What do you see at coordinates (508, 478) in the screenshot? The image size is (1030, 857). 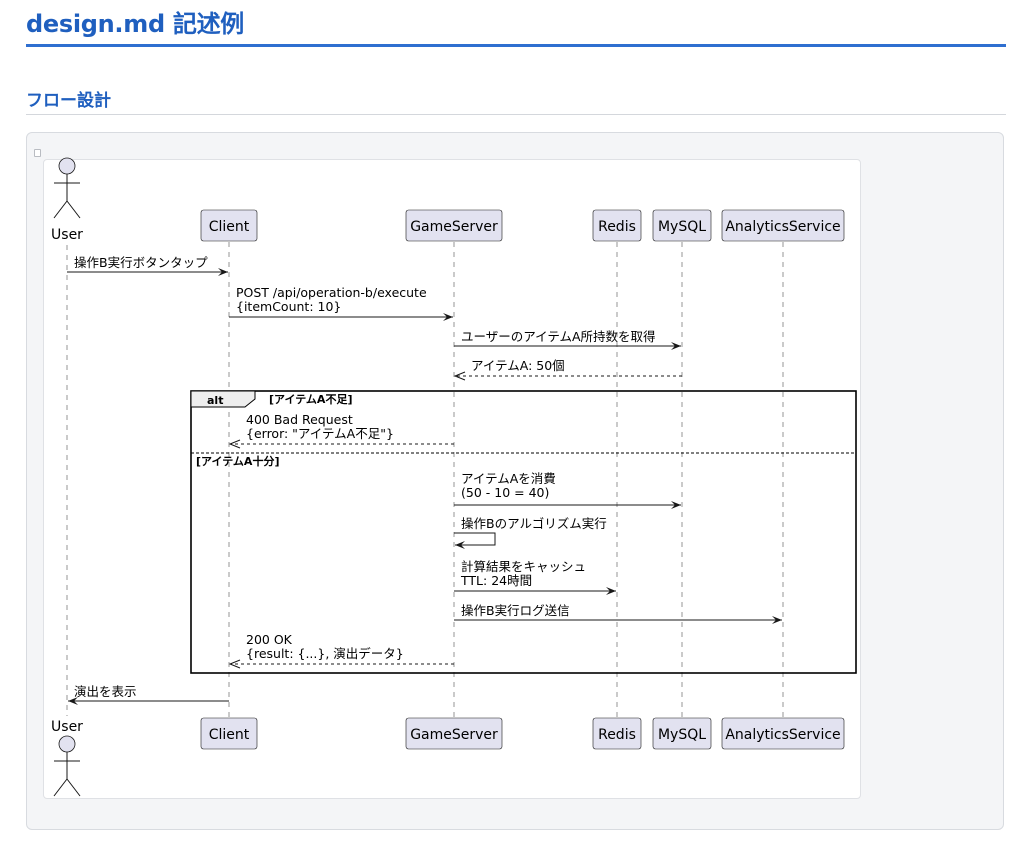 I see `message-text-m6-1: アイテムAを消費` at bounding box center [508, 478].